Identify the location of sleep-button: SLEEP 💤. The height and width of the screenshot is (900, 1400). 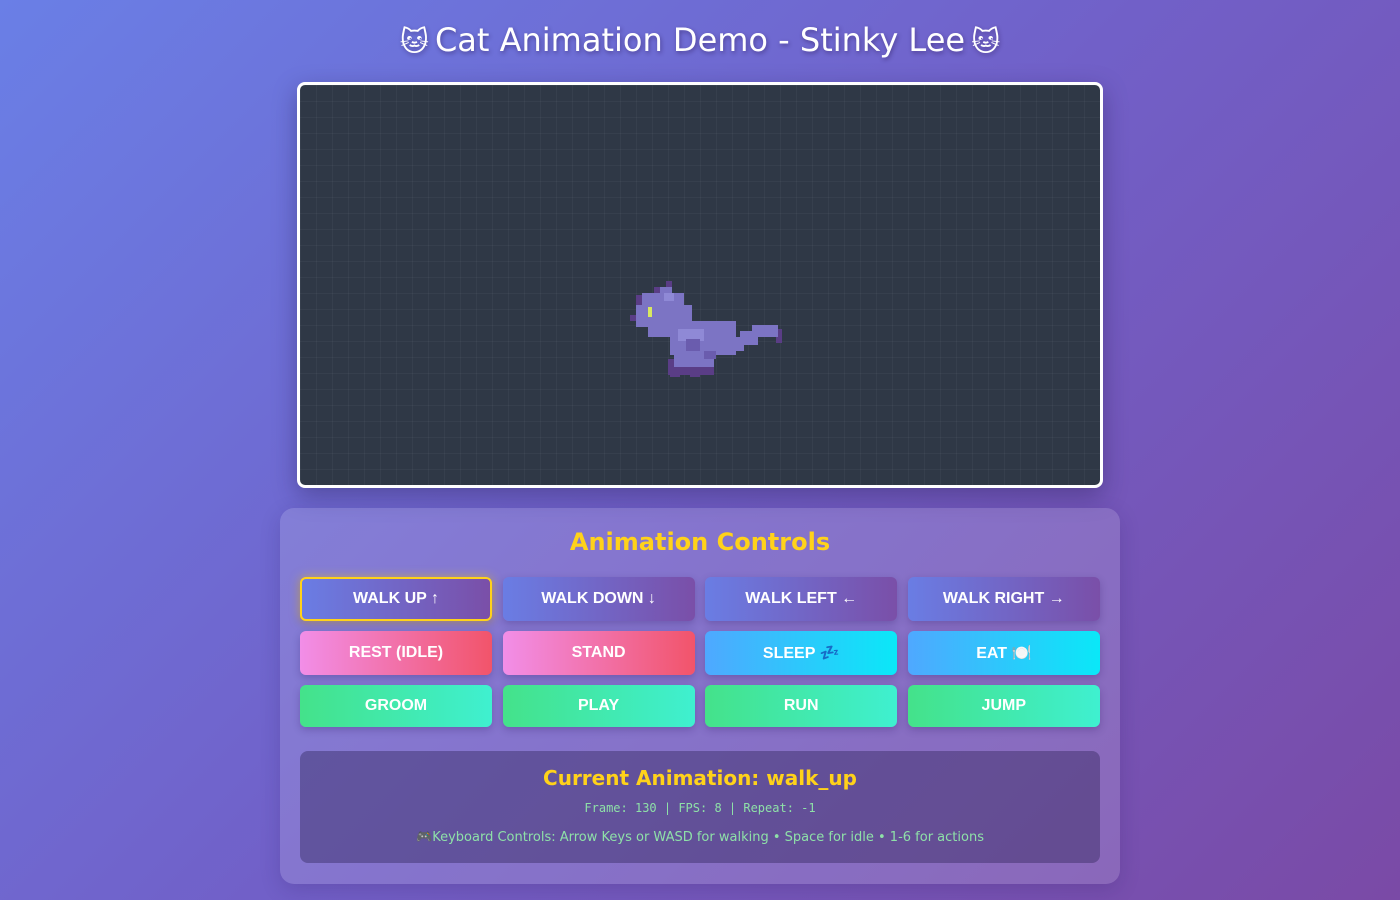
(801, 653).